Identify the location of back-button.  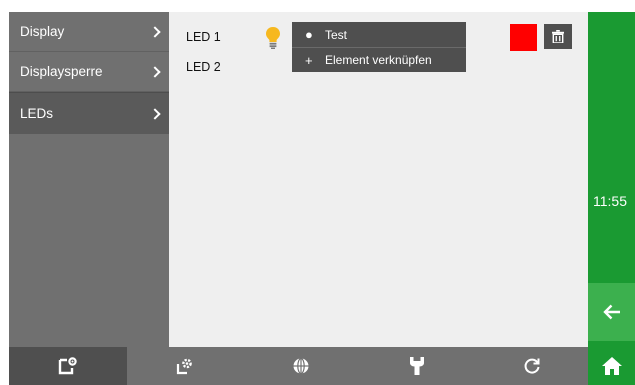
(611, 312).